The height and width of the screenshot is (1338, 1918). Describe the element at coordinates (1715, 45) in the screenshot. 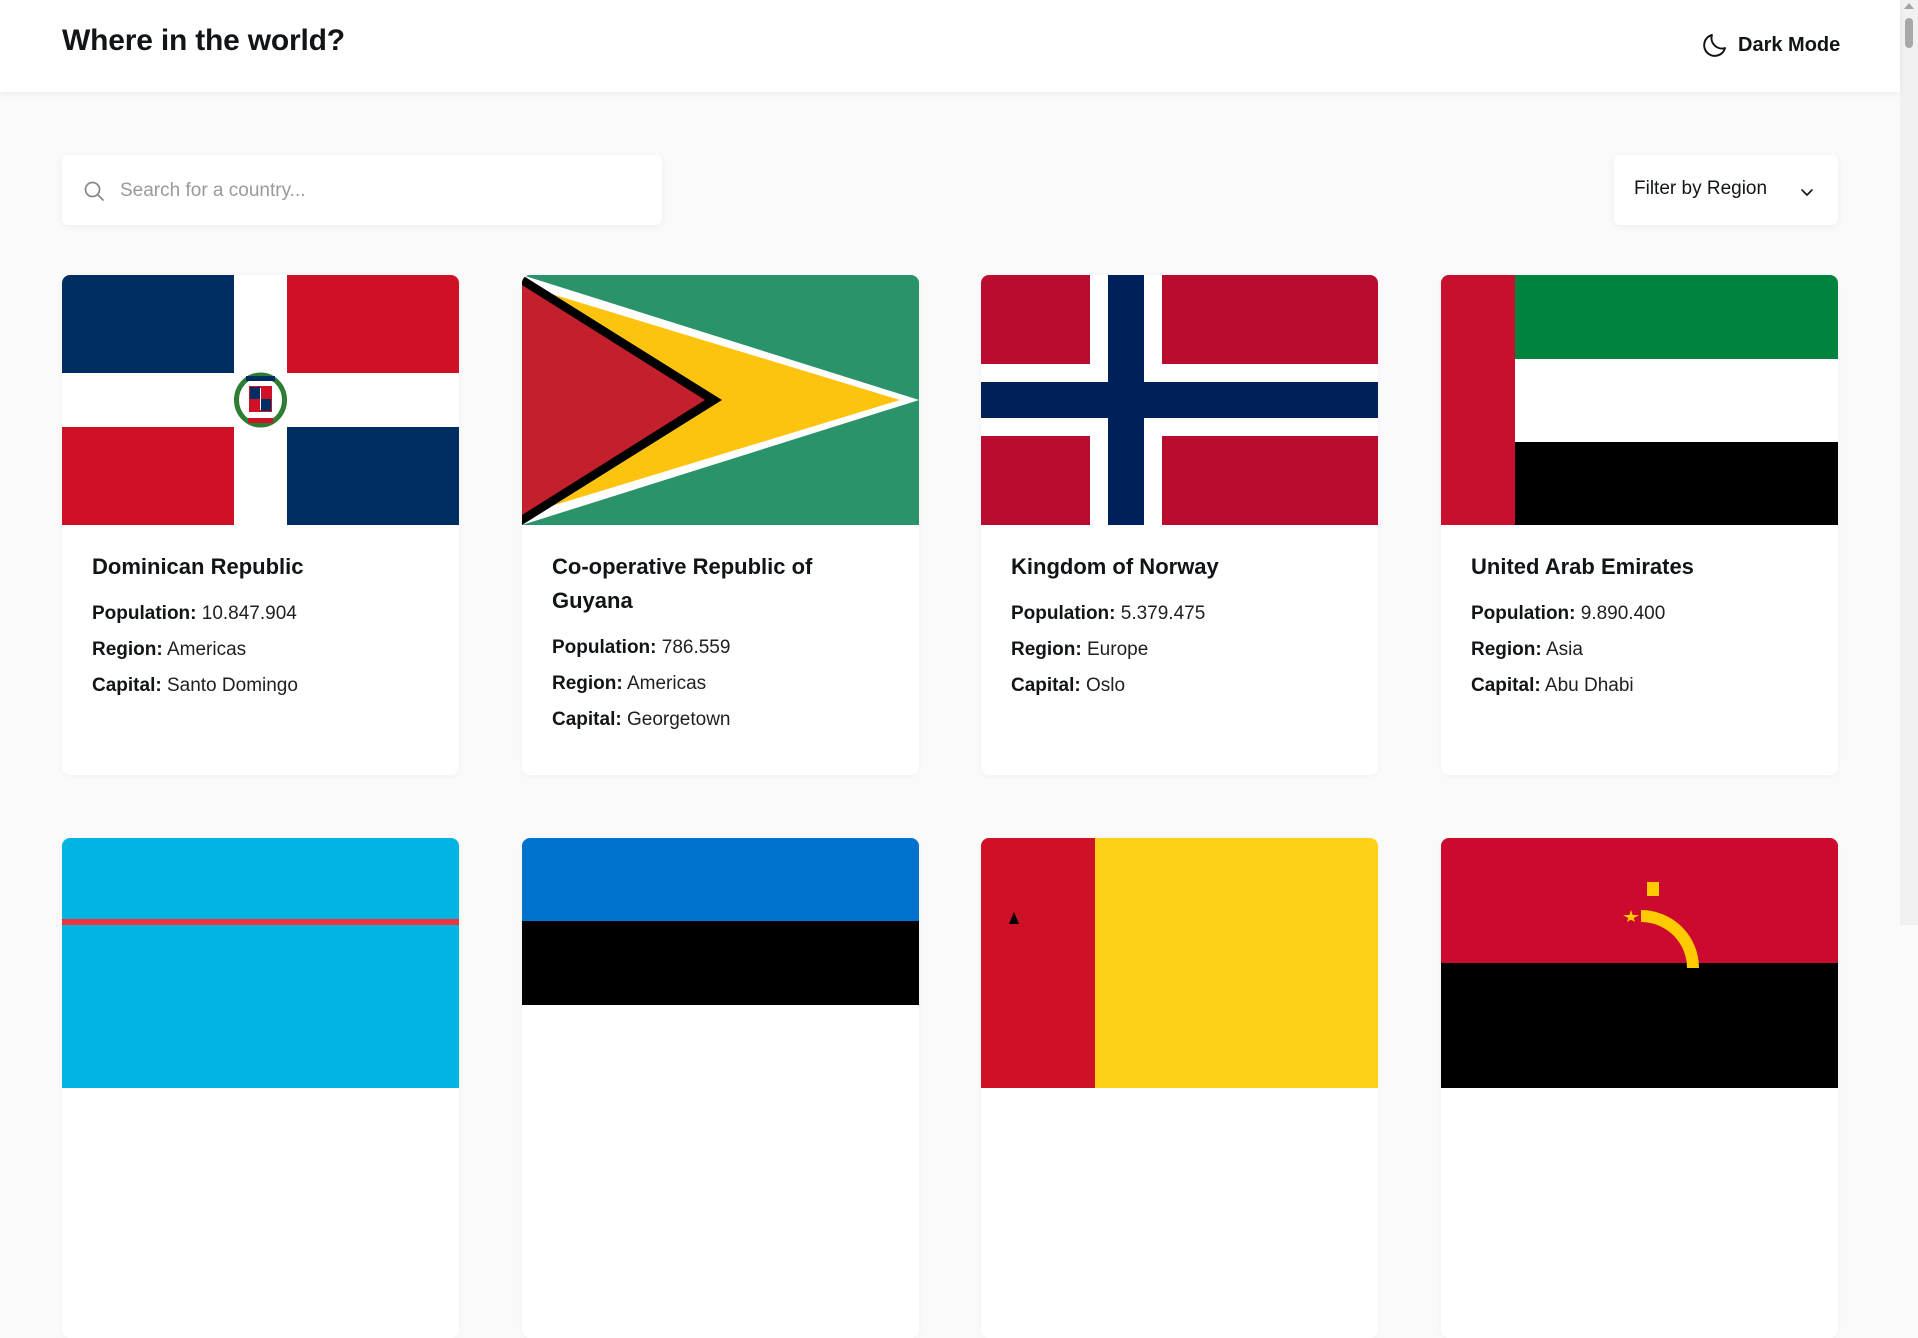

I see `moon-icon` at that location.